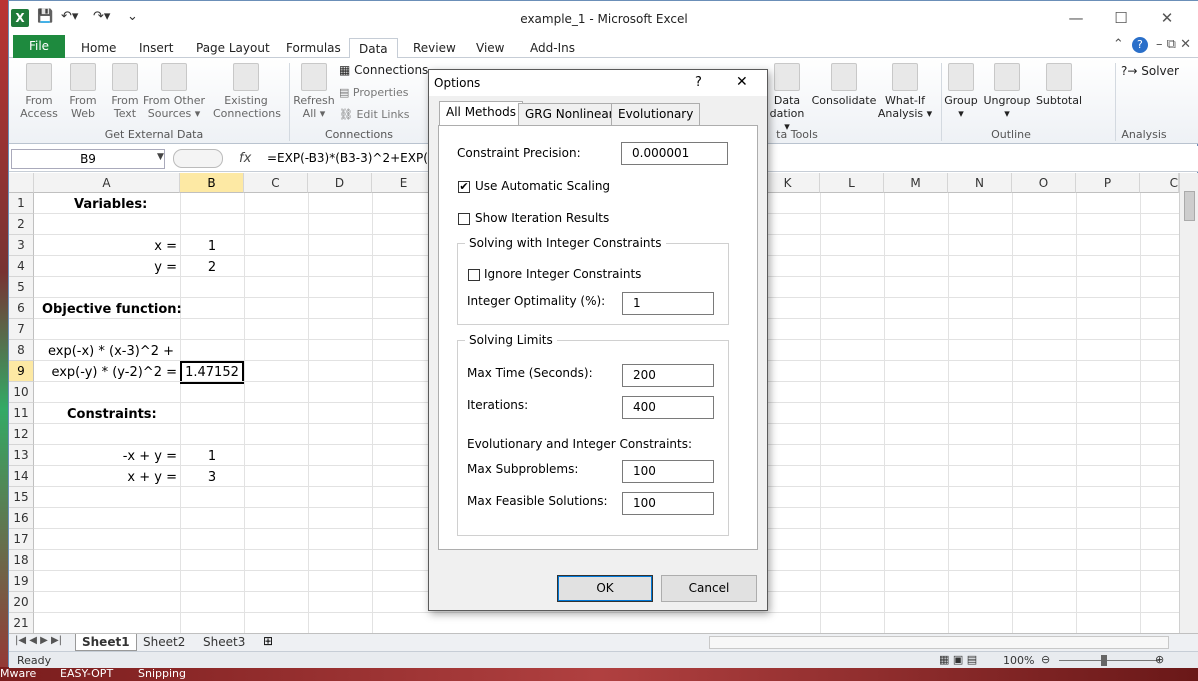 This screenshot has height=681, width=1198. I want to click on tab-all-methods: All Methods, so click(481, 113).